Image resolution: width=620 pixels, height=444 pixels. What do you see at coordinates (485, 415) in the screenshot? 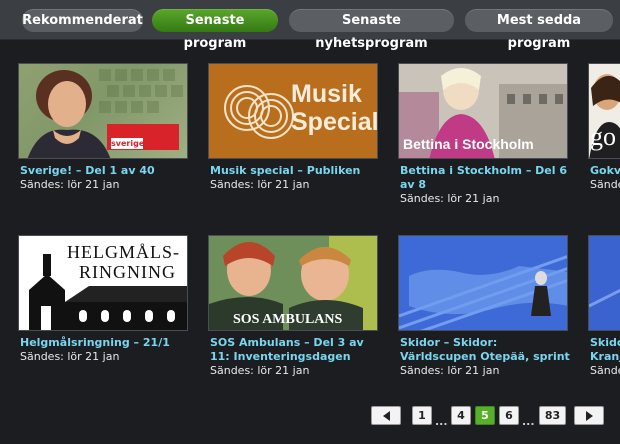
I see `page-button-current: 5` at bounding box center [485, 415].